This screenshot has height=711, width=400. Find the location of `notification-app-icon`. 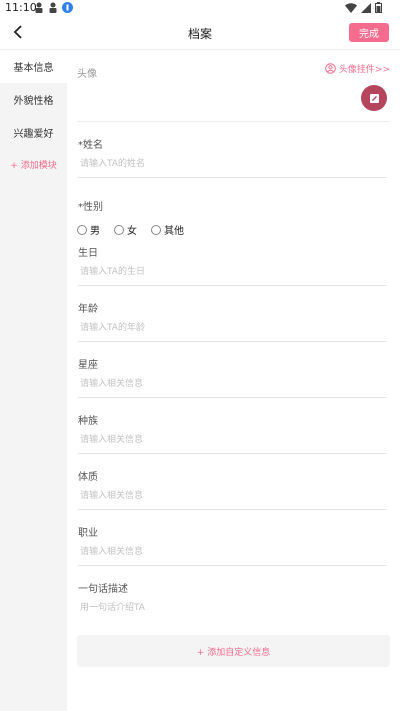

notification-app-icon is located at coordinates (67, 7).